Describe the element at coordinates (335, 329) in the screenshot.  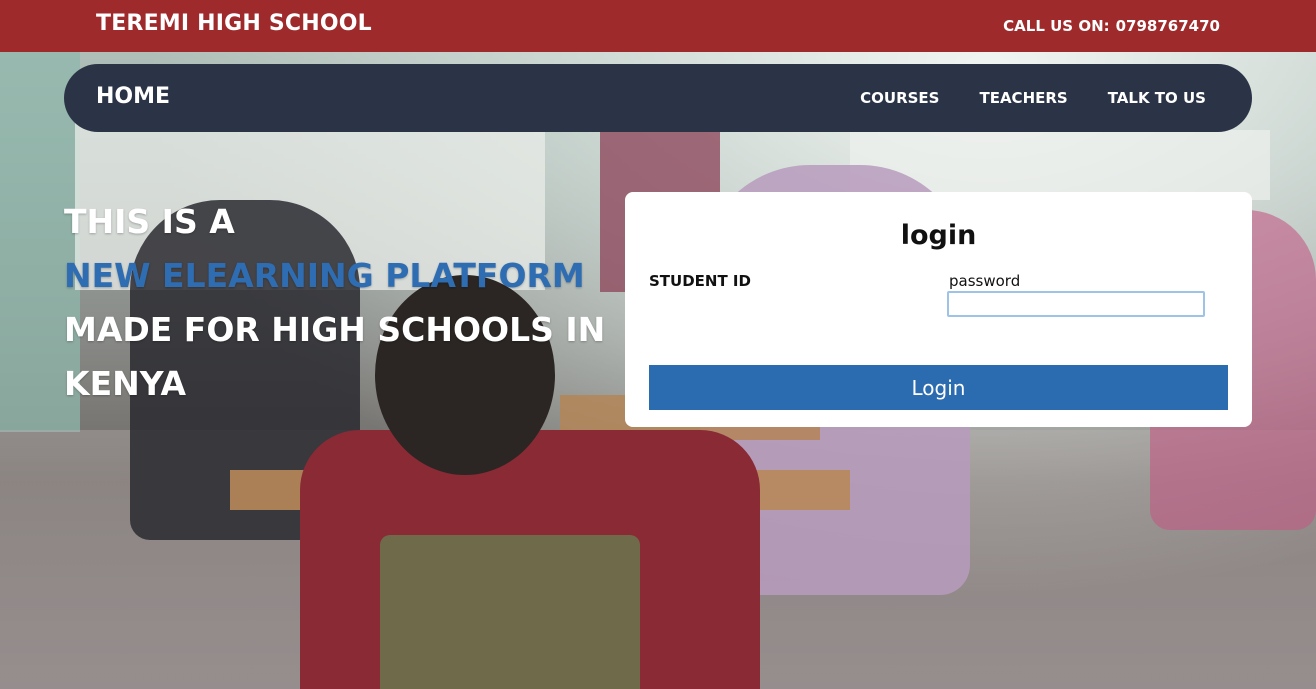
I see `hero-line-3: MADE FOR HIGH SCHOOLS IN` at that location.